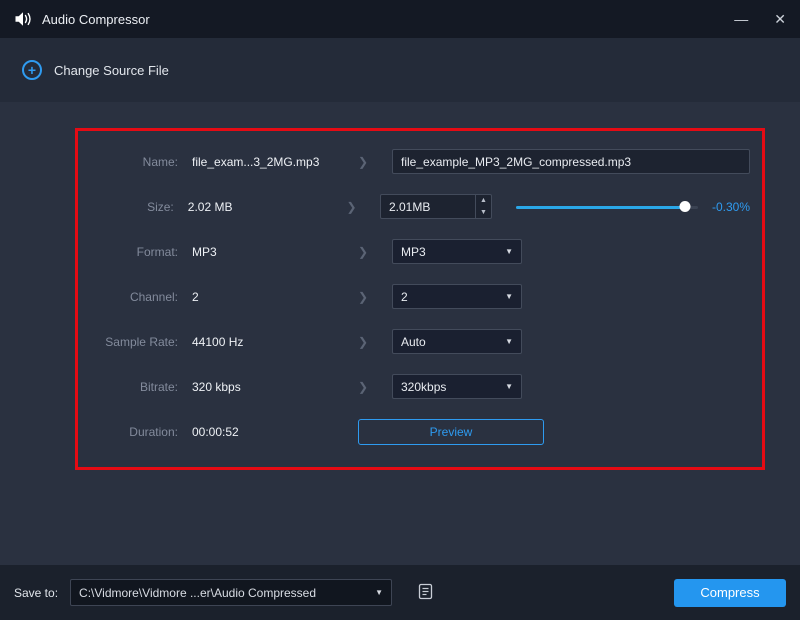 This screenshot has height=620, width=800. What do you see at coordinates (451, 431) in the screenshot?
I see `preview-button: Preview` at bounding box center [451, 431].